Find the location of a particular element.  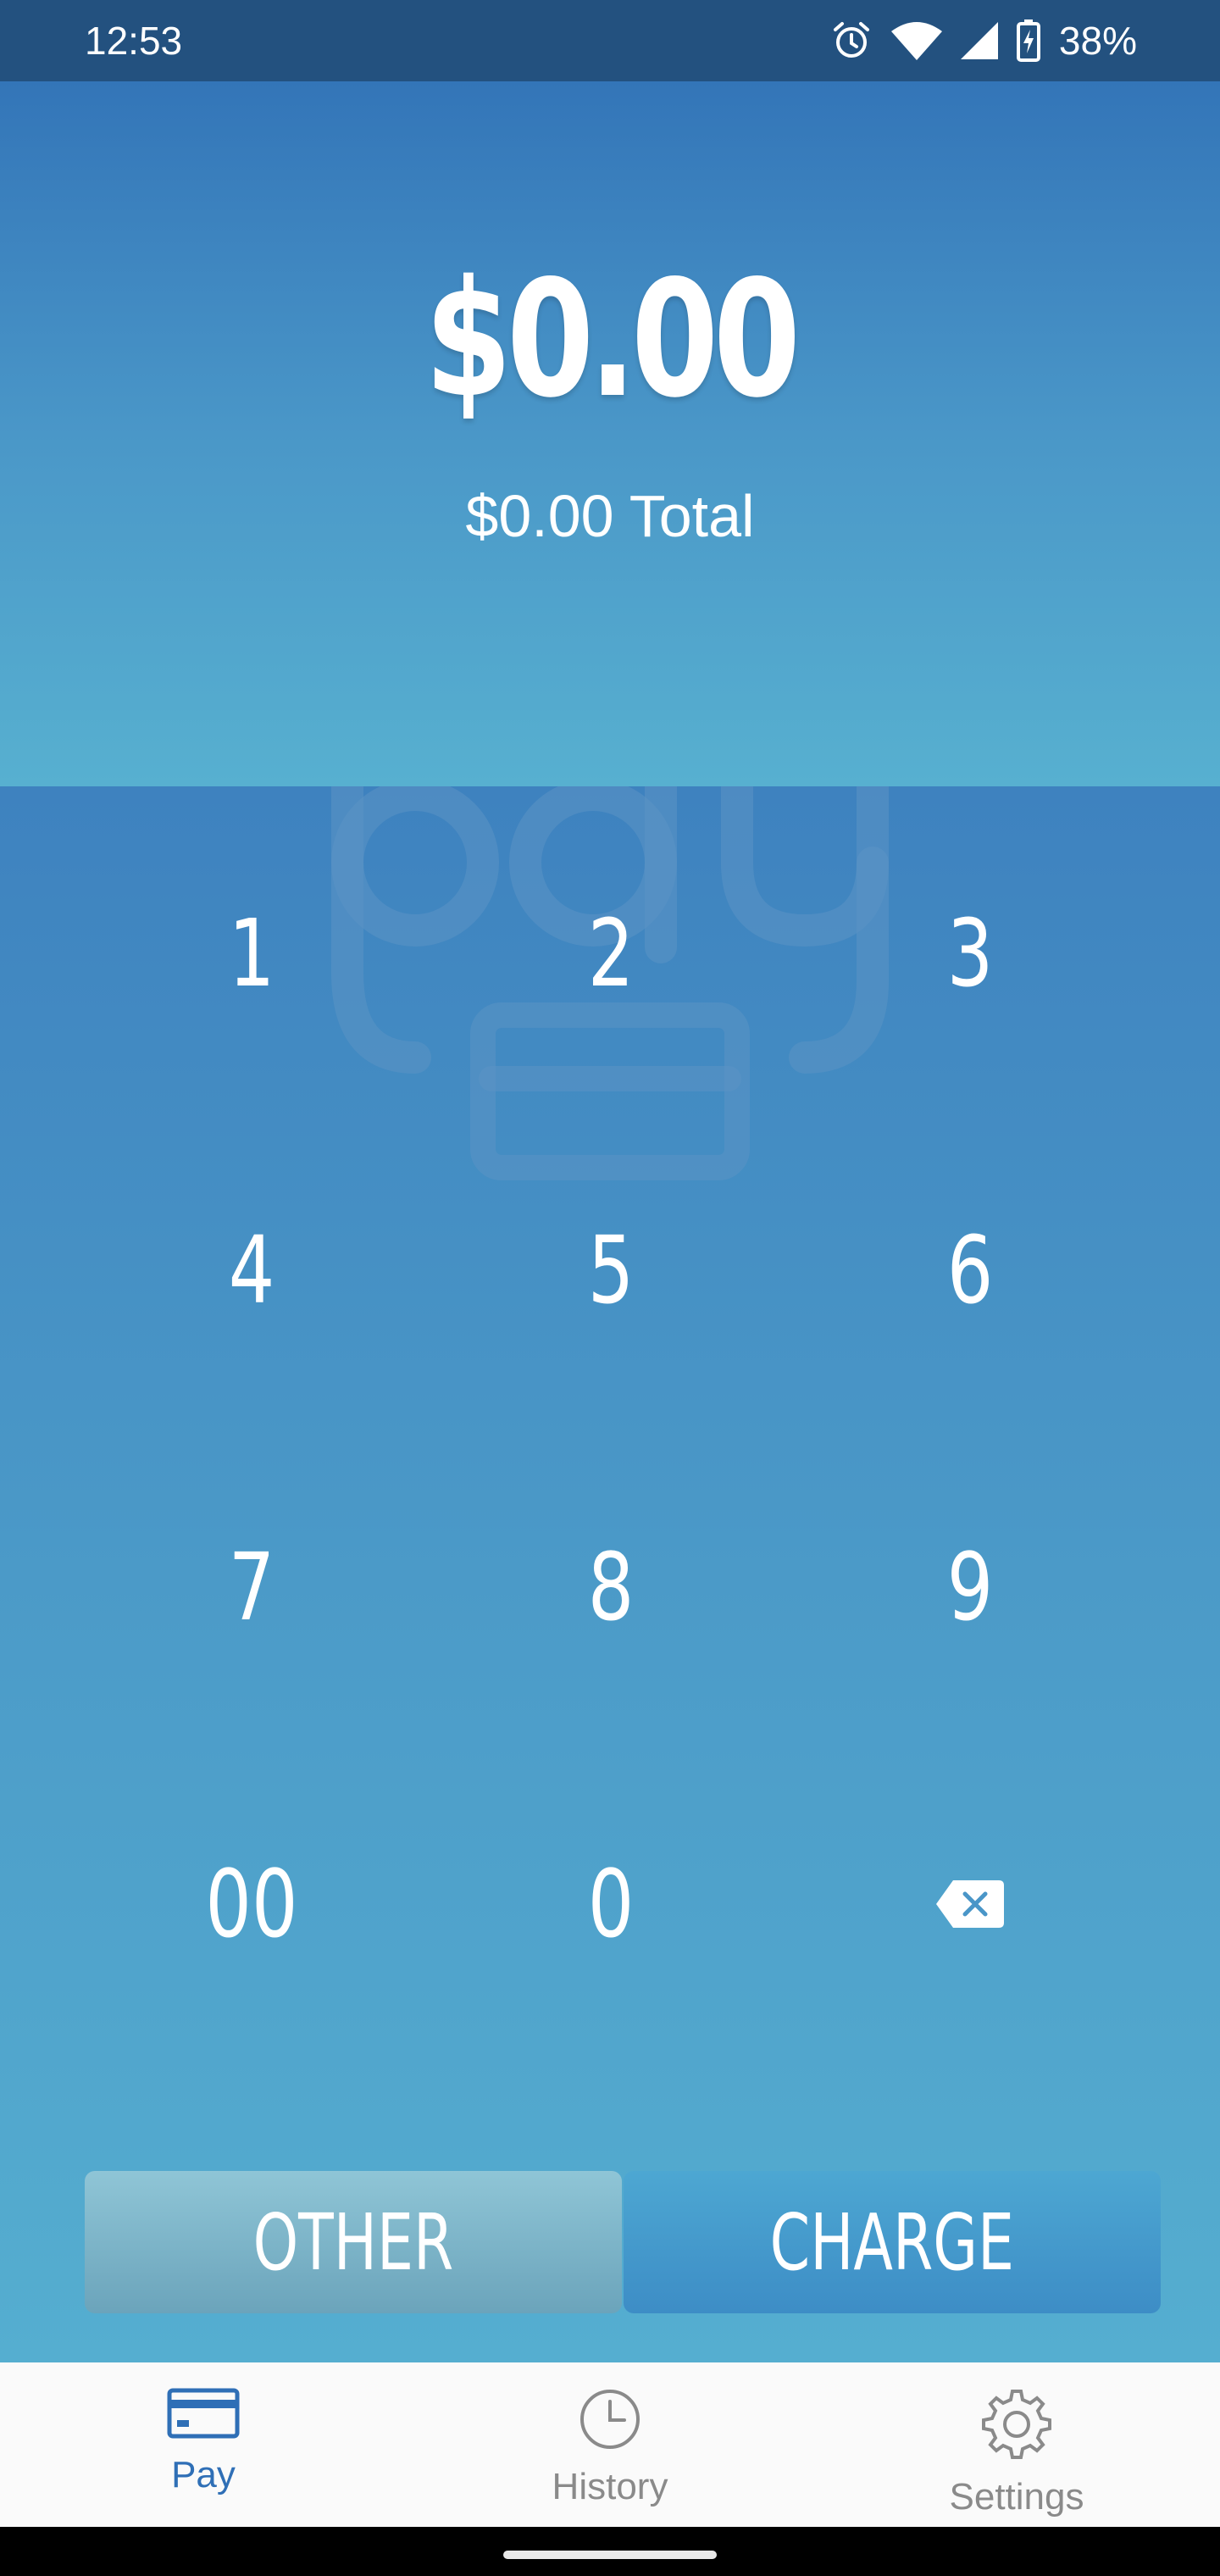

key-8: 8 is located at coordinates (610, 1587).